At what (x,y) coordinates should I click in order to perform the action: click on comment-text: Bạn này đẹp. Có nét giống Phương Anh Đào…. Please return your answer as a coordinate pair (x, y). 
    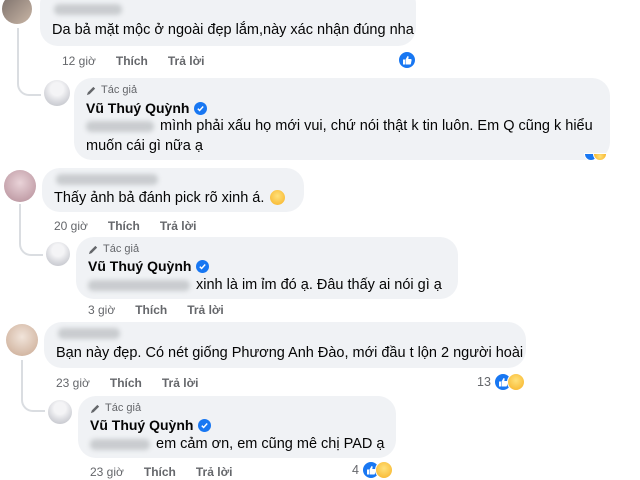
    Looking at the image, I should click on (290, 353).